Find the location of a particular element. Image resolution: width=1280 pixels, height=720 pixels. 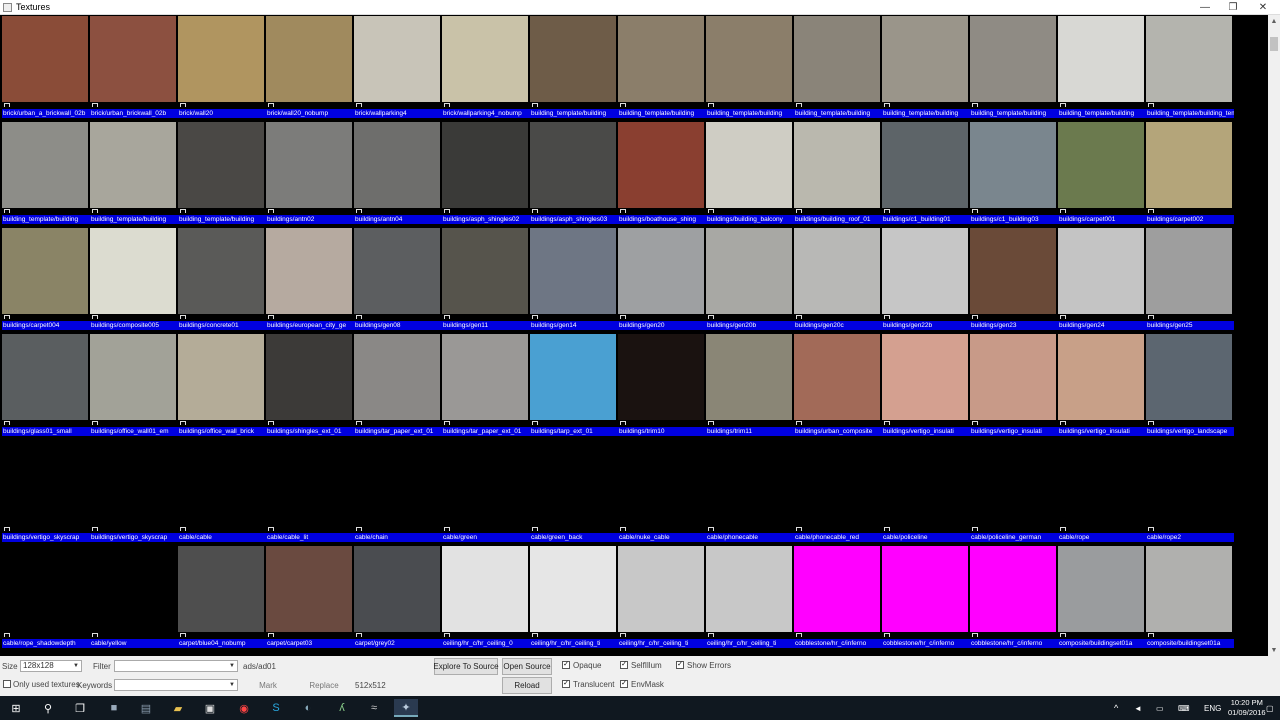

texture-tile: buildings/gen11 is located at coordinates (485, 280).